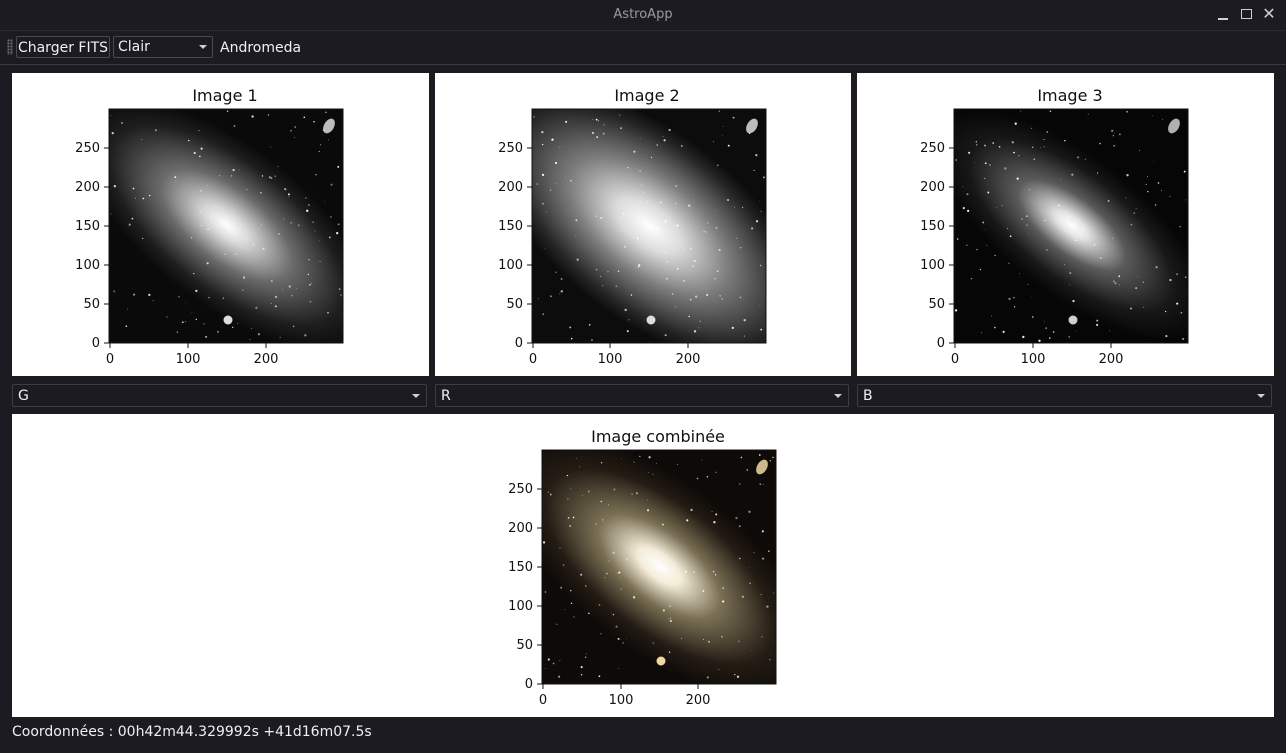 This screenshot has height=753, width=1286. I want to click on toolbar-grip-icon, so click(10, 47).